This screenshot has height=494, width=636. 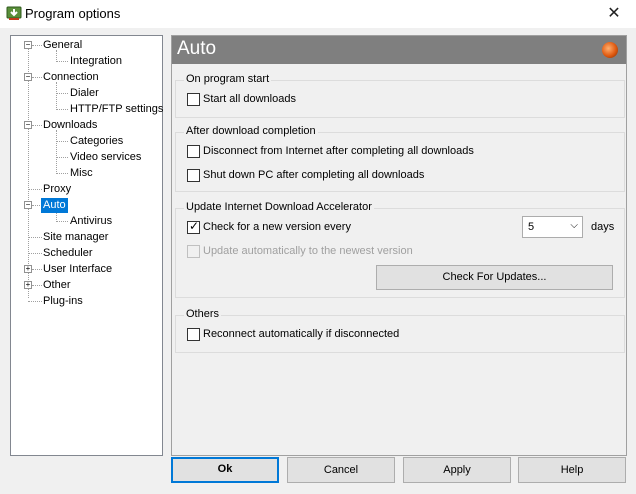 I want to click on start-all-downloads-checkbox, so click(x=193, y=99).